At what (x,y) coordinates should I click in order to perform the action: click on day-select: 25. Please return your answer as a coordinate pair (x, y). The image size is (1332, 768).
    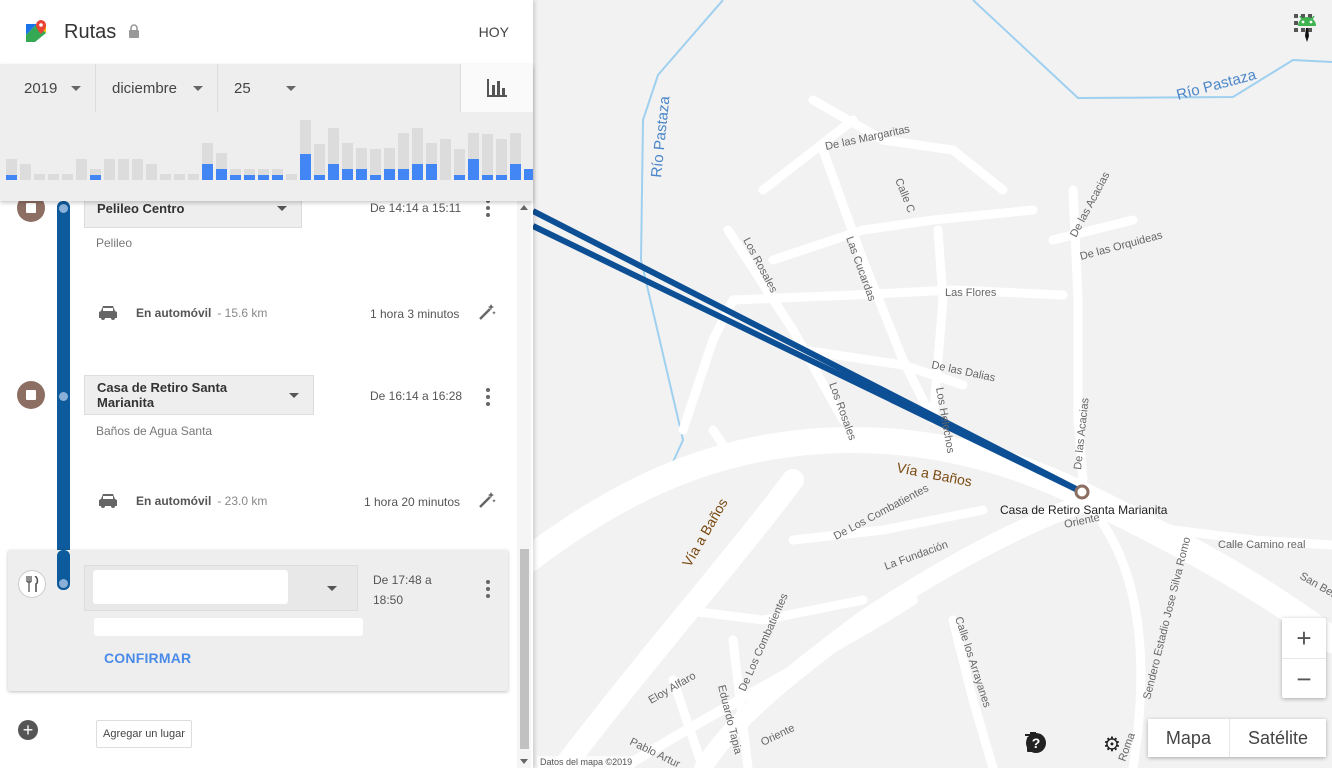
    Looking at the image, I should click on (264, 88).